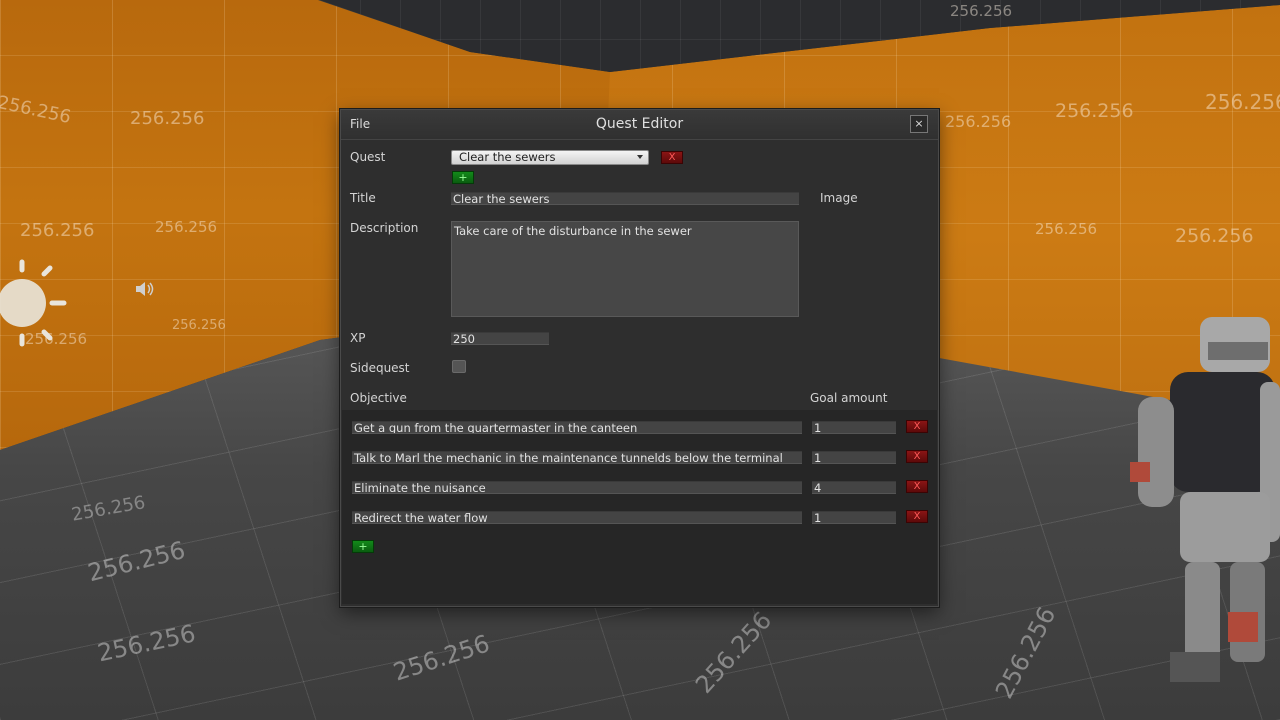 Image resolution: width=1280 pixels, height=720 pixels. I want to click on quest-select-value: Clear the sewers, so click(507, 157).